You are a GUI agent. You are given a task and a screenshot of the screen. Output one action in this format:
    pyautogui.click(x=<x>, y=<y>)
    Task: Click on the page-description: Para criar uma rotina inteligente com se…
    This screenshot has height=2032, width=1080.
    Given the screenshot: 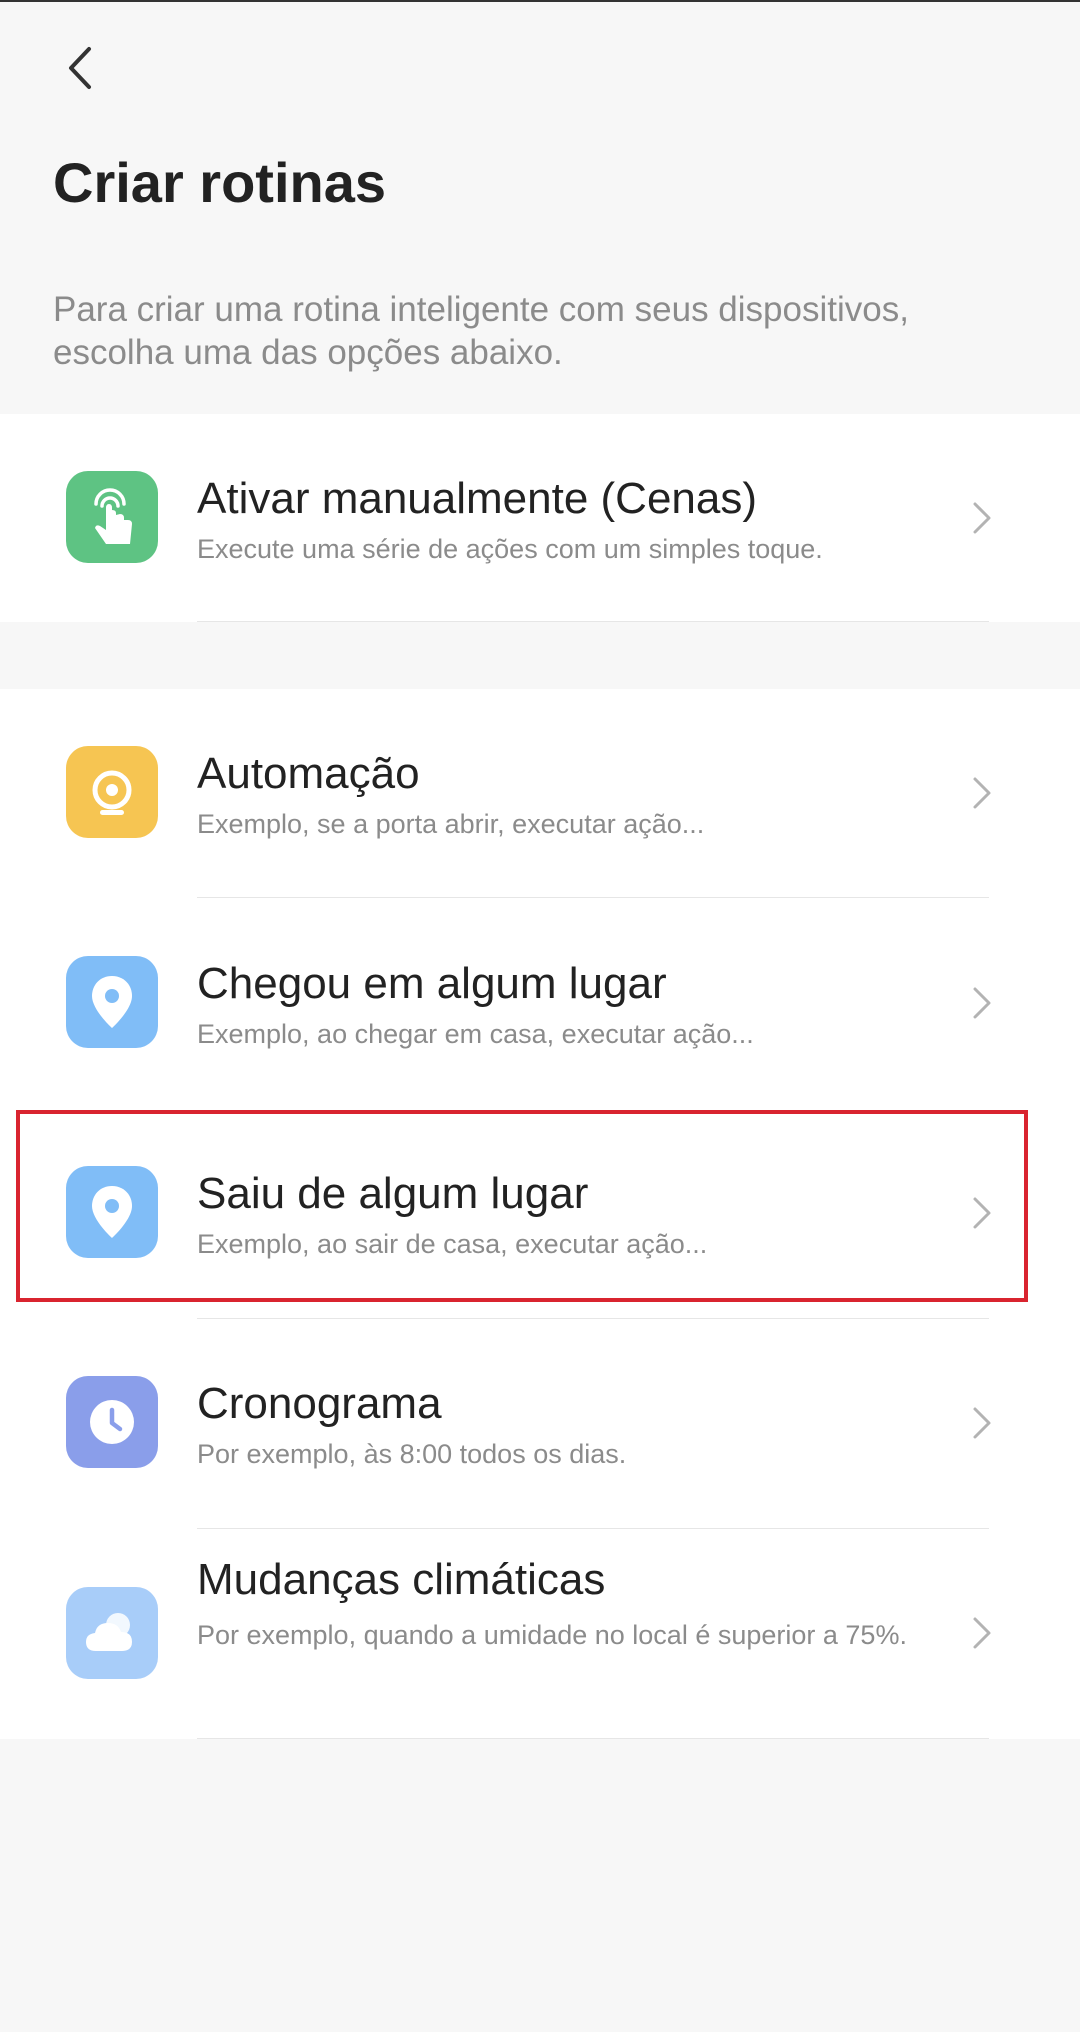 What is the action you would take?
    pyautogui.click(x=481, y=331)
    